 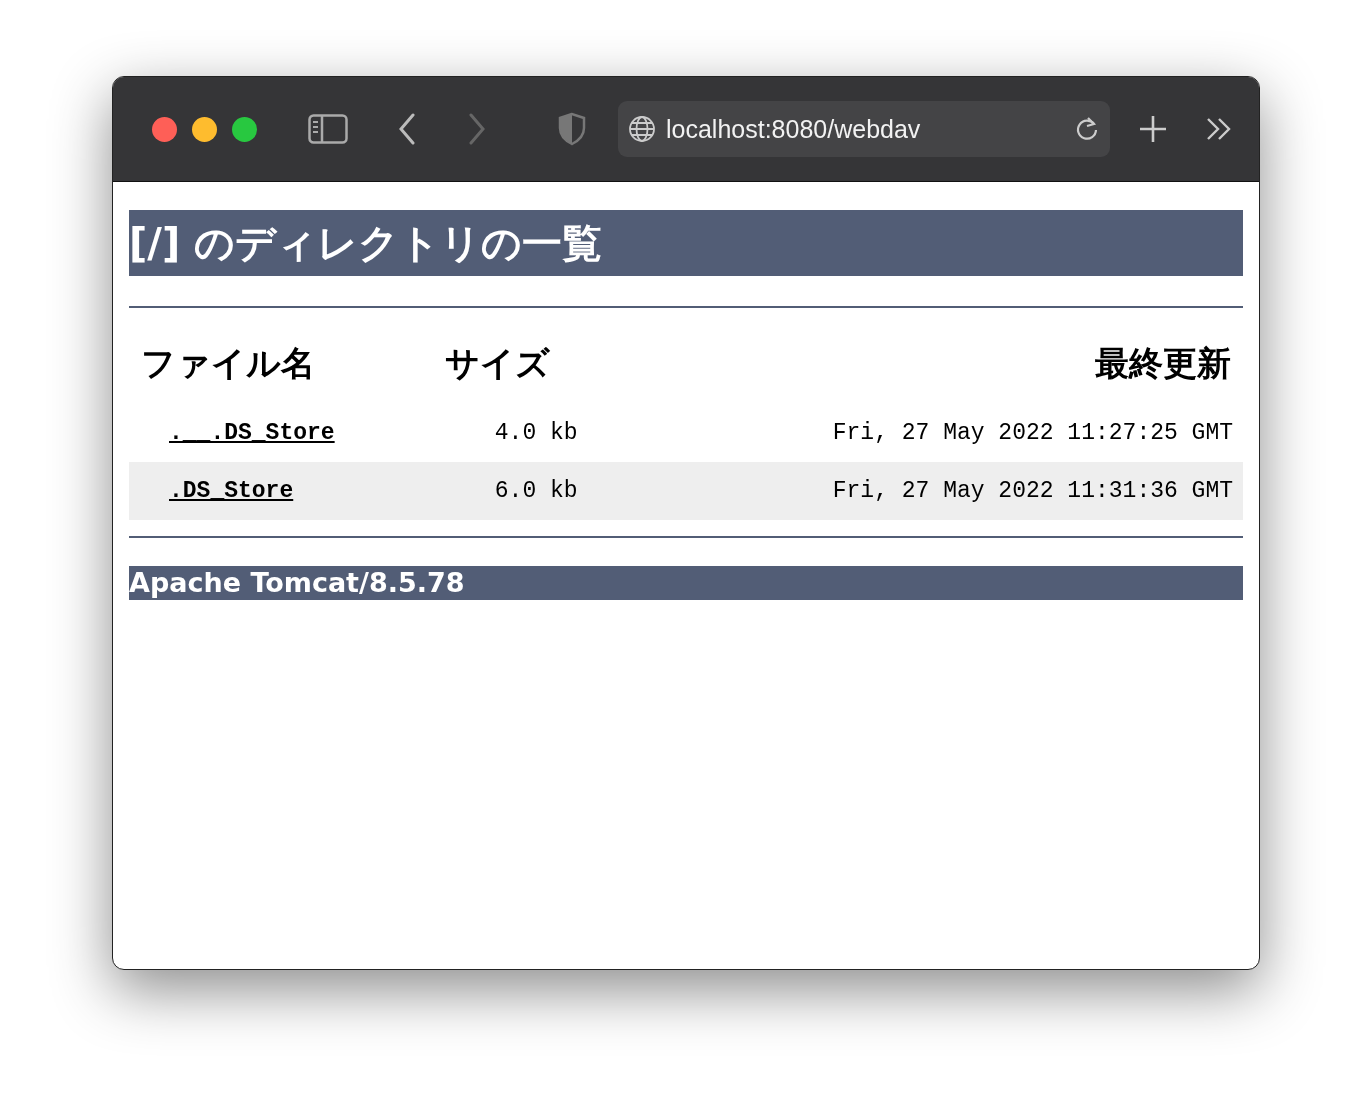 I want to click on back-icon, so click(x=407, y=129).